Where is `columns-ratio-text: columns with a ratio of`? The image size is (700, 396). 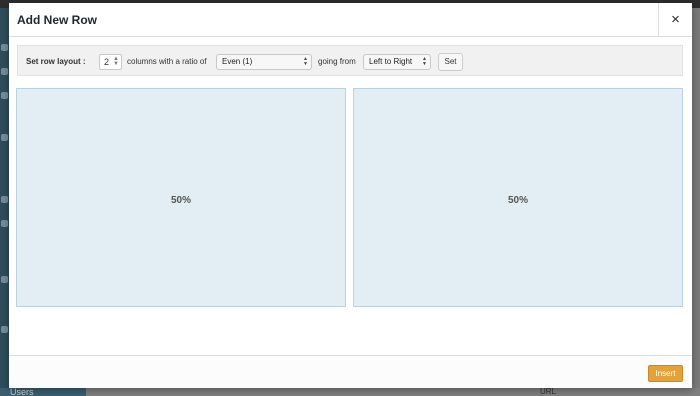 columns-ratio-text: columns with a ratio of is located at coordinates (167, 61).